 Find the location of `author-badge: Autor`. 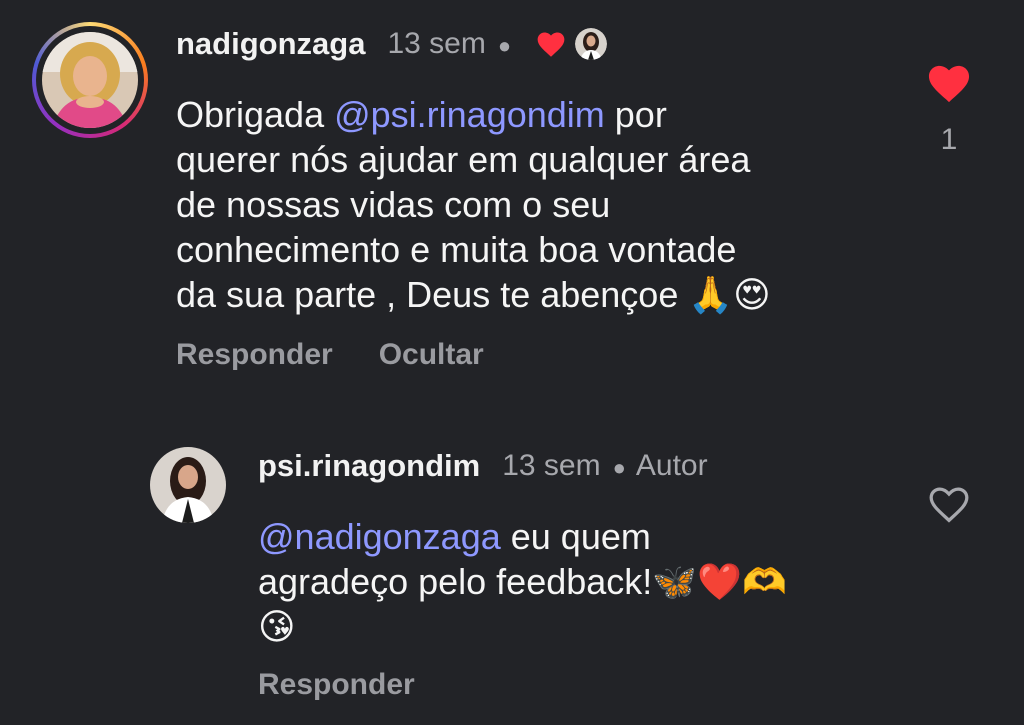

author-badge: Autor is located at coordinates (671, 465).